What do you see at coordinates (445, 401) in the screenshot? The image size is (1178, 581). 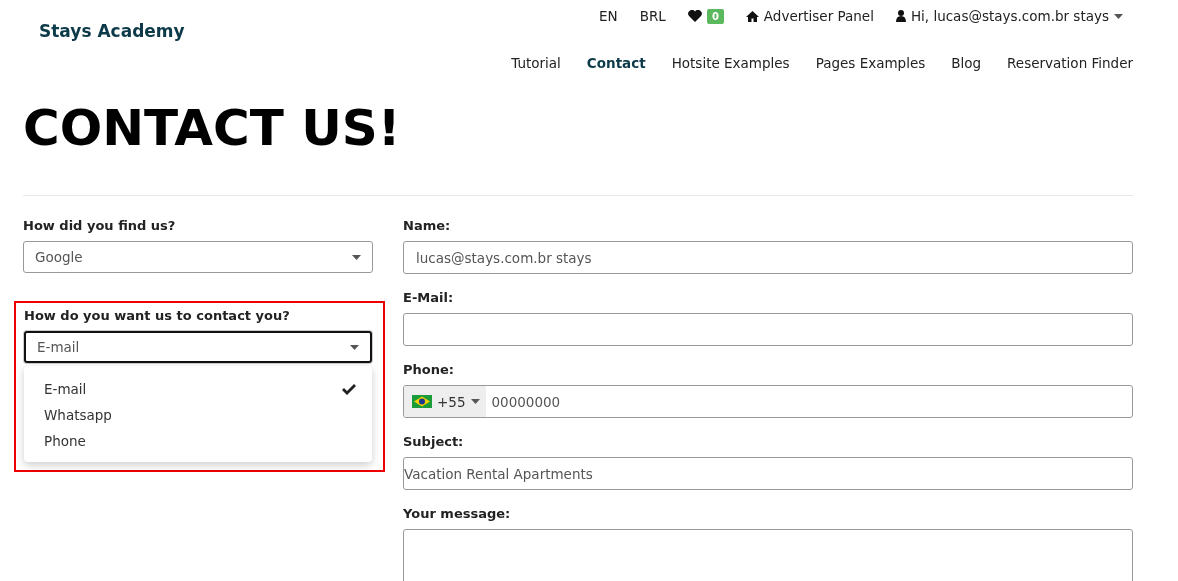 I see `country-code-select: +55` at bounding box center [445, 401].